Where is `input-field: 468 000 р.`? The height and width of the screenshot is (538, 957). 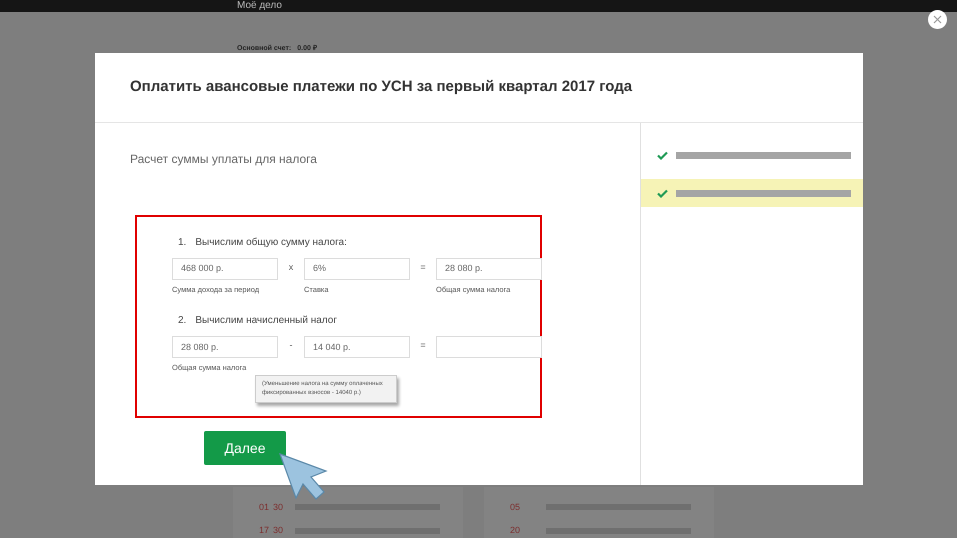 input-field: 468 000 р. is located at coordinates (225, 269).